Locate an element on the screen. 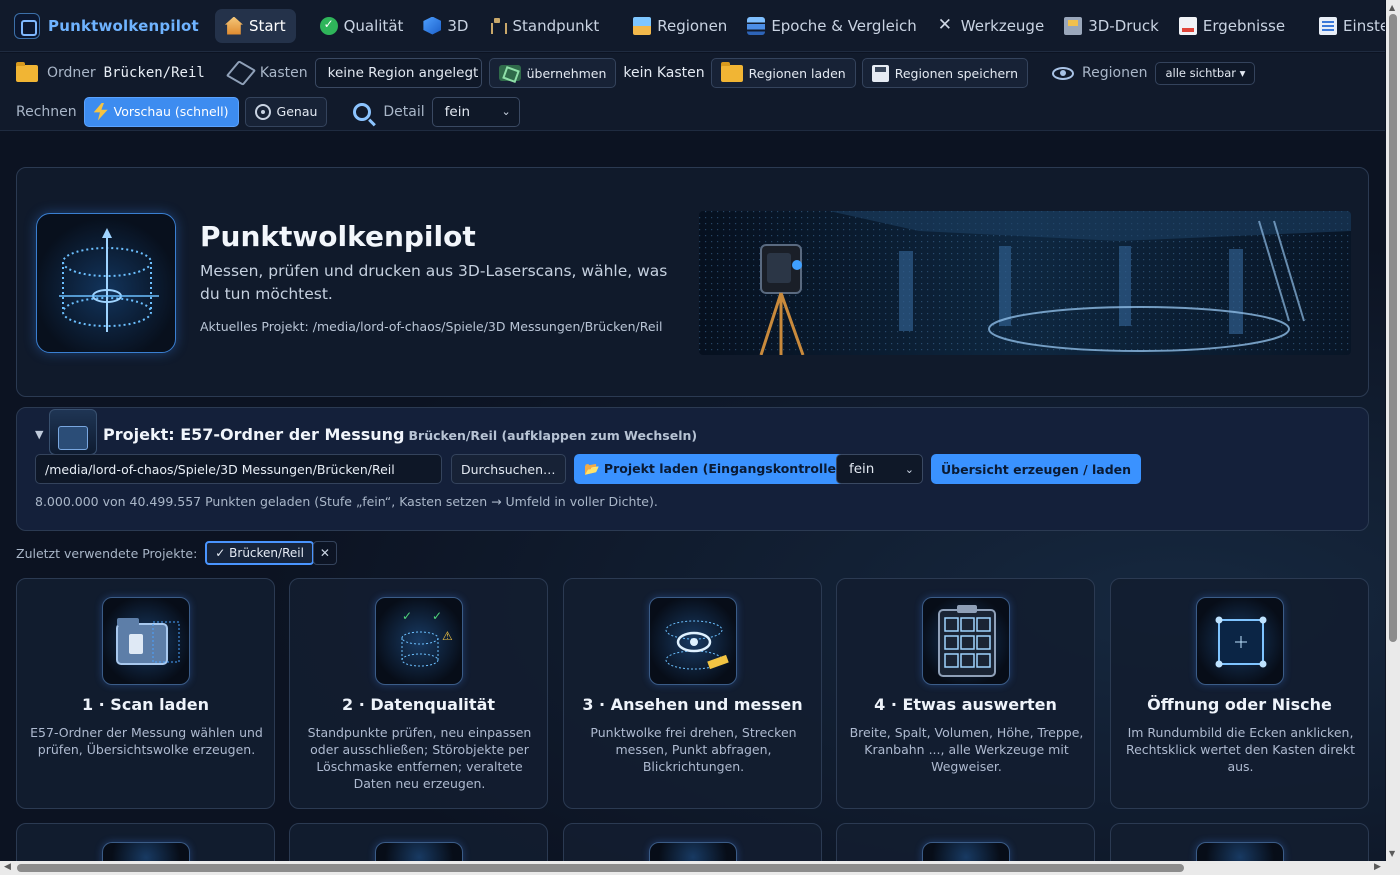  nav-regionen: Regionen is located at coordinates (680, 26).